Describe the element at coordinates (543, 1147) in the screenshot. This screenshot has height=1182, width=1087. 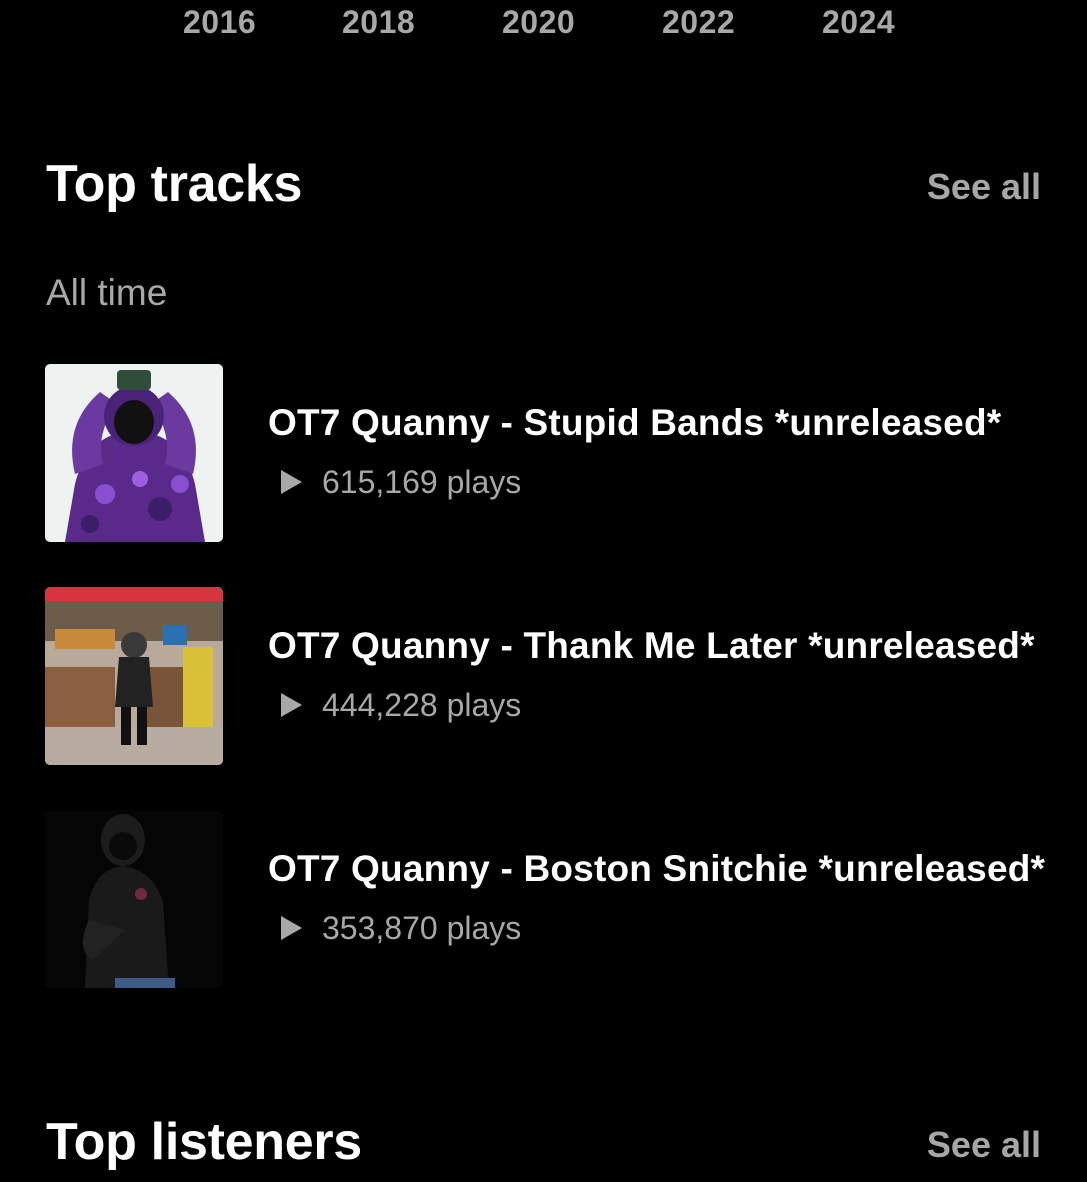
I see `top-listeners-header: Top listeners See all` at that location.